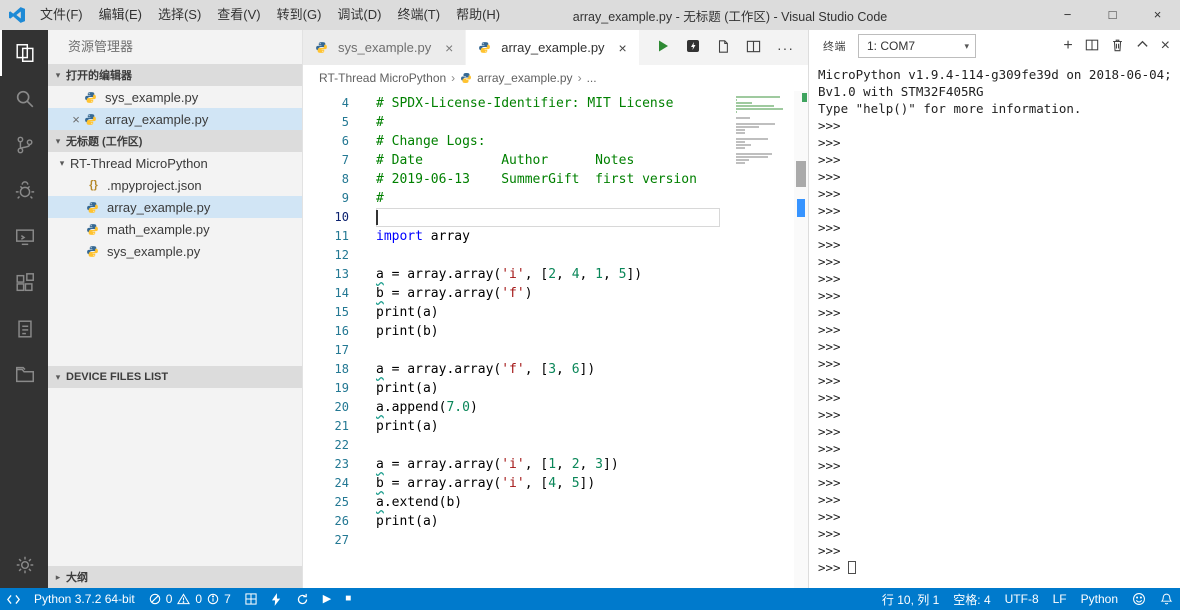 This screenshot has width=1180, height=610. Describe the element at coordinates (190, 599) in the screenshot. I see `problems-indicator: 0 0 7` at that location.